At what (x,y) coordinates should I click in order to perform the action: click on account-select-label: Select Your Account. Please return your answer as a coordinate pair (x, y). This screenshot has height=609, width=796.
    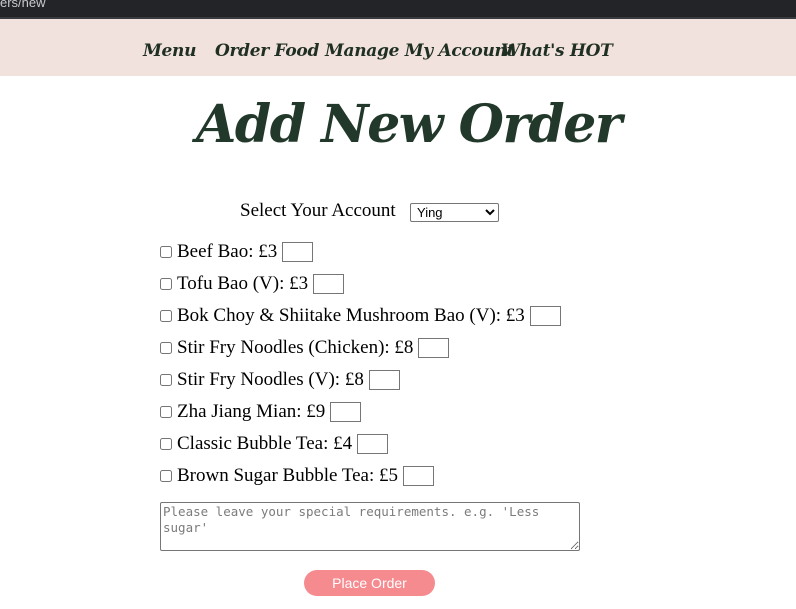
    Looking at the image, I should click on (318, 210).